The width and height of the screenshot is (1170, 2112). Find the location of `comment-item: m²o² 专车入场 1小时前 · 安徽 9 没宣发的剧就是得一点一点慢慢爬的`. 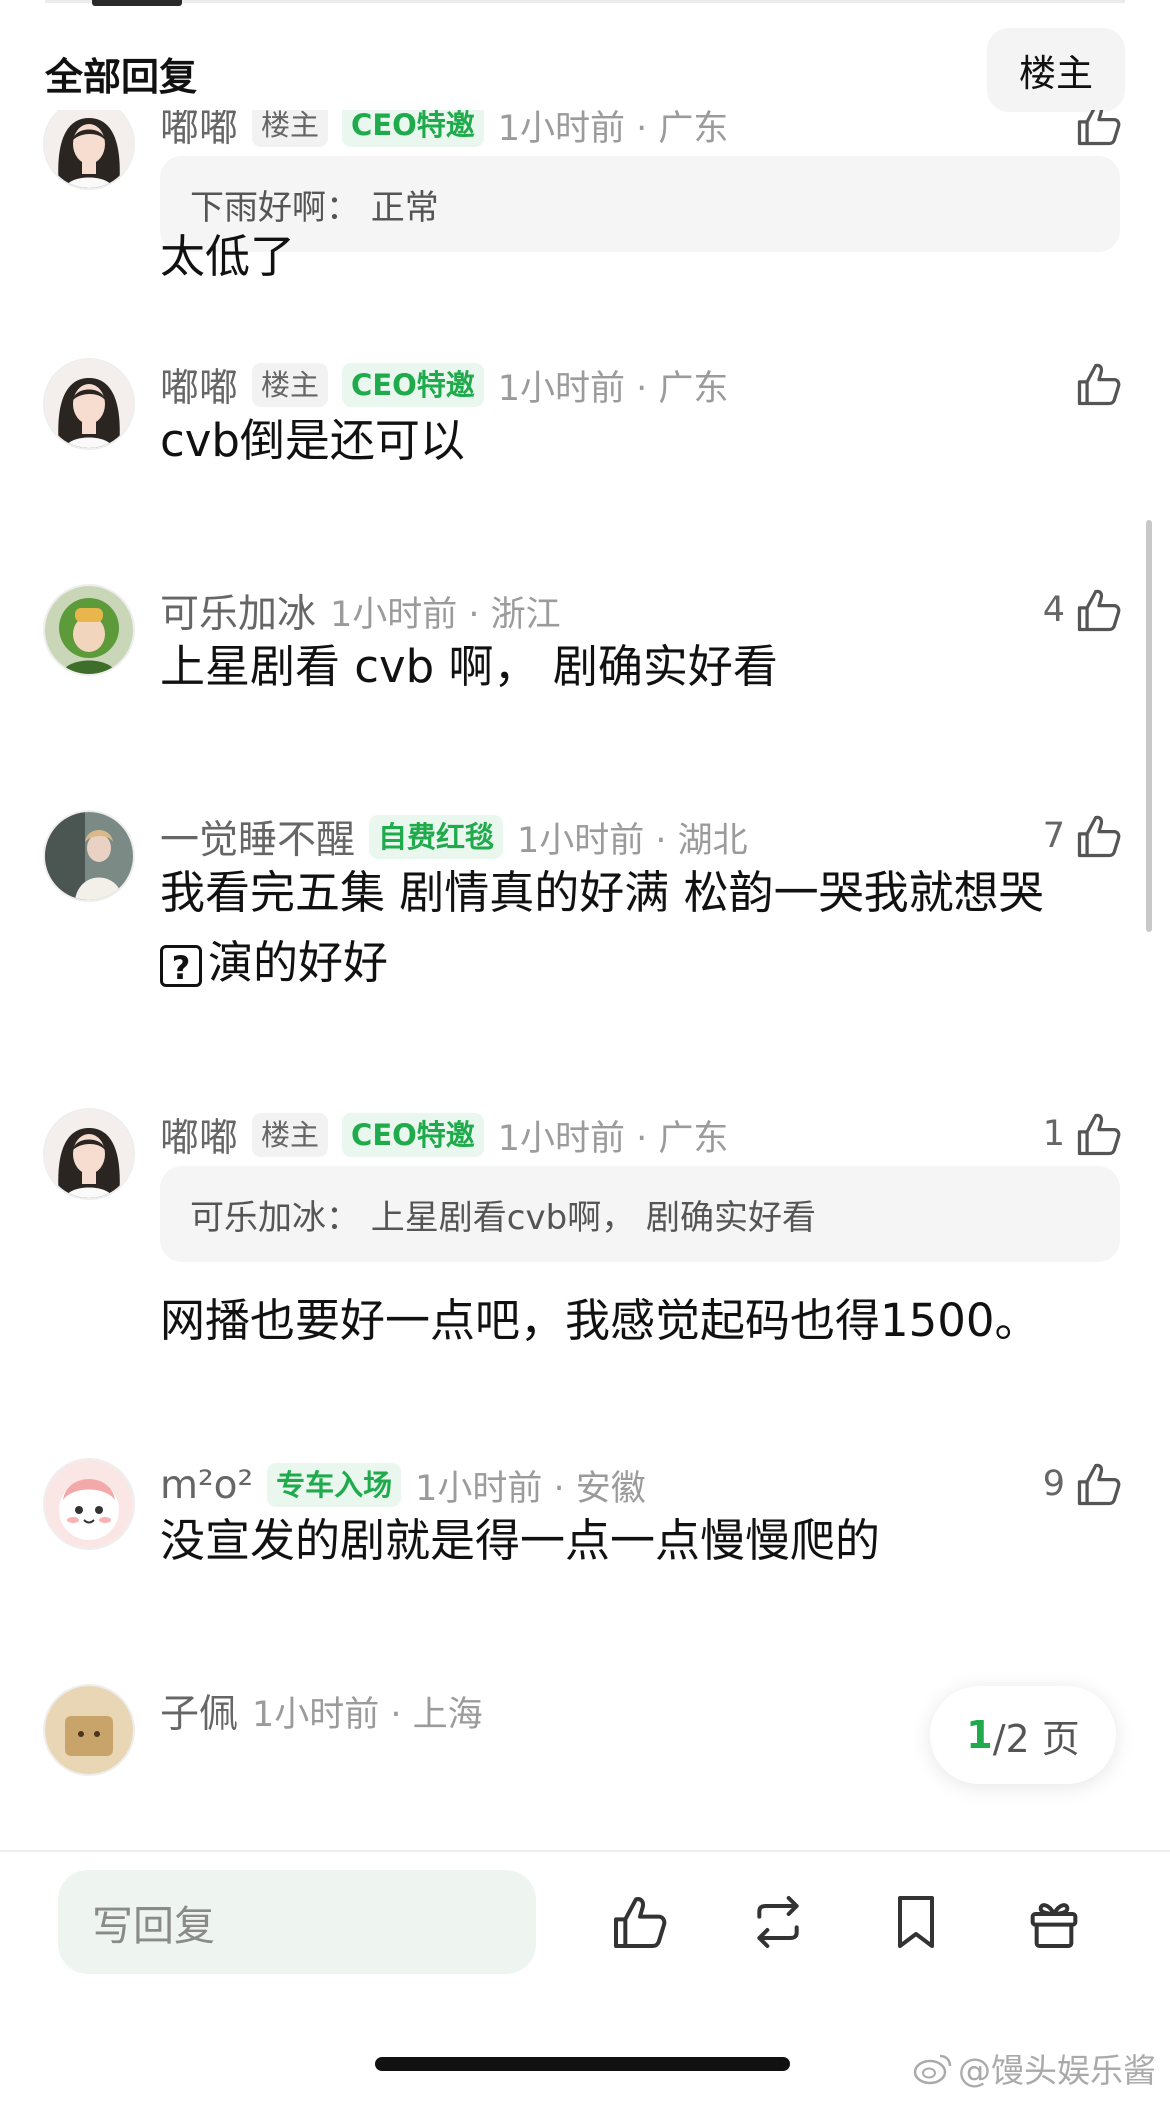

comment-item: m²o² 专车入场 1小时前 · 安徽 9 没宣发的剧就是得一点一点慢慢爬的 is located at coordinates (585, 1520).